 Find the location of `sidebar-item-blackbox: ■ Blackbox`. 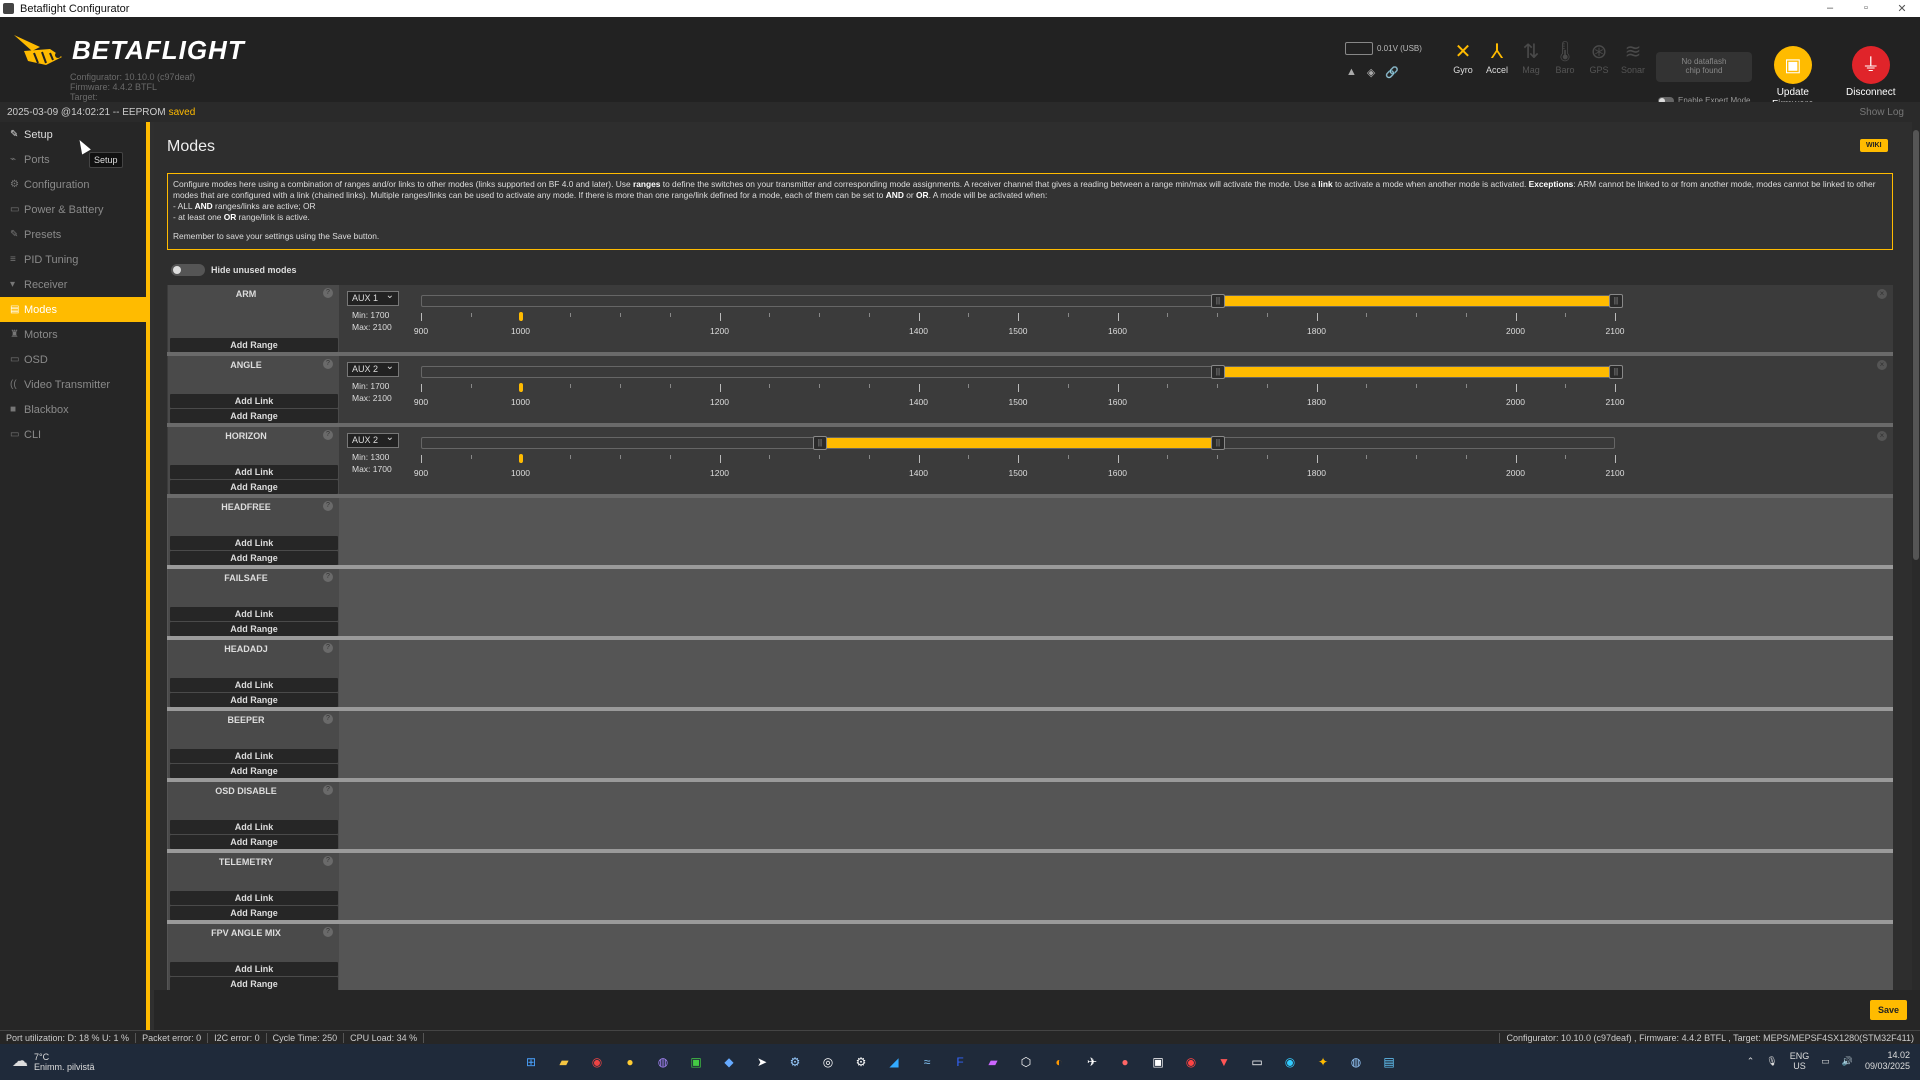

sidebar-item-blackbox: ■ Blackbox is located at coordinates (73, 409).